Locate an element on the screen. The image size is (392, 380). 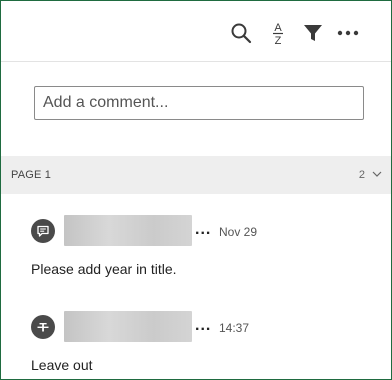
filter-icon is located at coordinates (313, 33).